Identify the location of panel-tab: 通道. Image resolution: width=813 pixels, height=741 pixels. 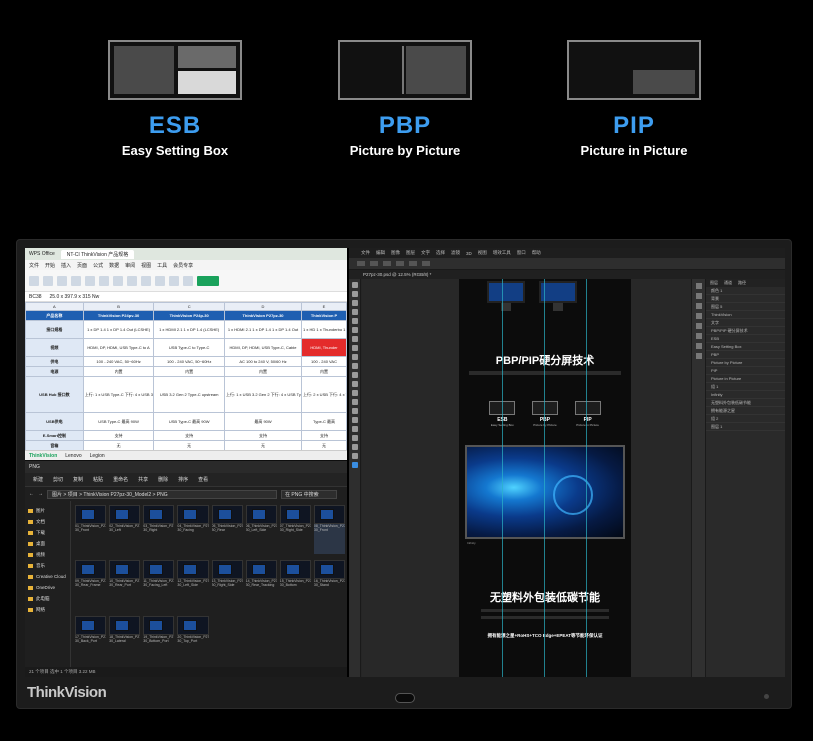
(728, 283).